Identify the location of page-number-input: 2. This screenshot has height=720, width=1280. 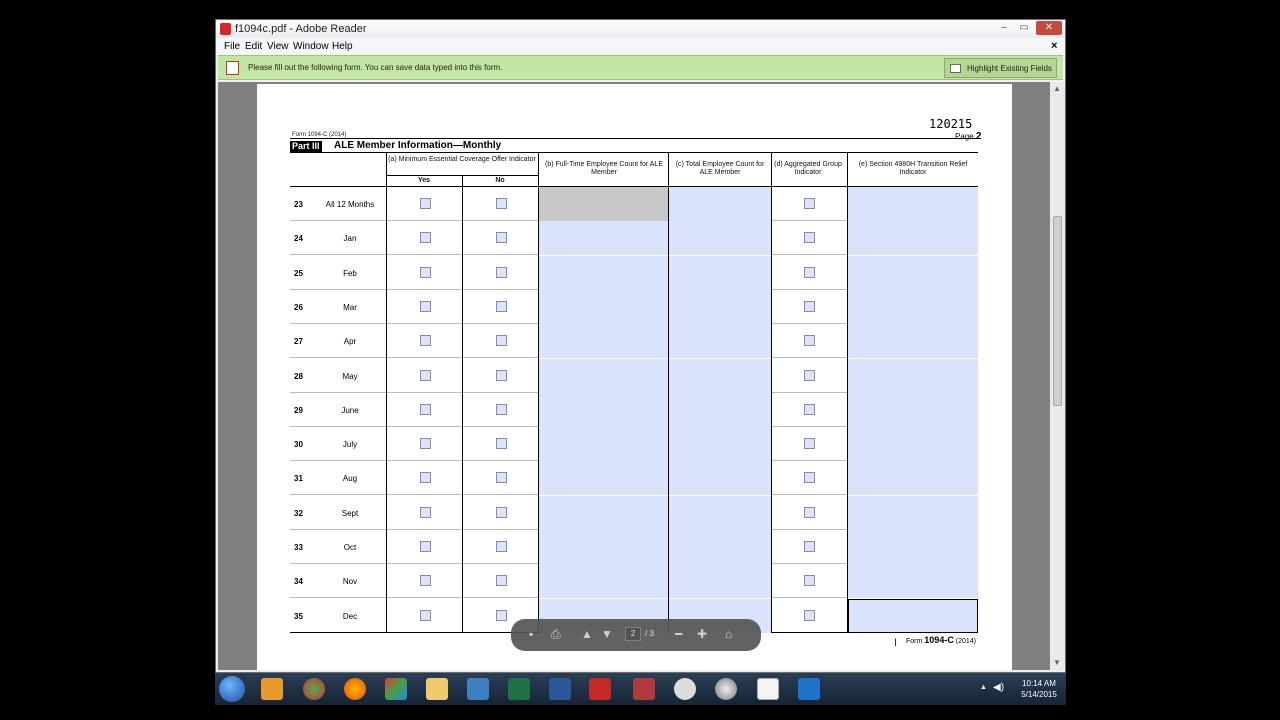
(633, 634).